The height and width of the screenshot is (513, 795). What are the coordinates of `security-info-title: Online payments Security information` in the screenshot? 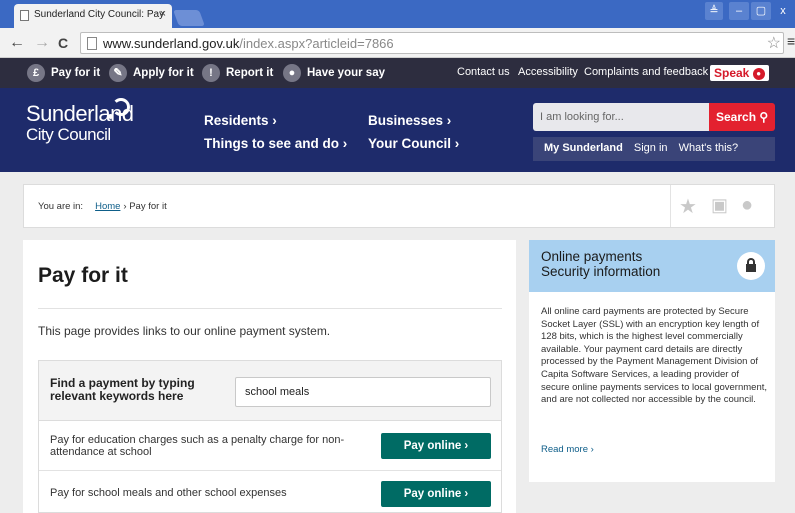 It's located at (600, 264).